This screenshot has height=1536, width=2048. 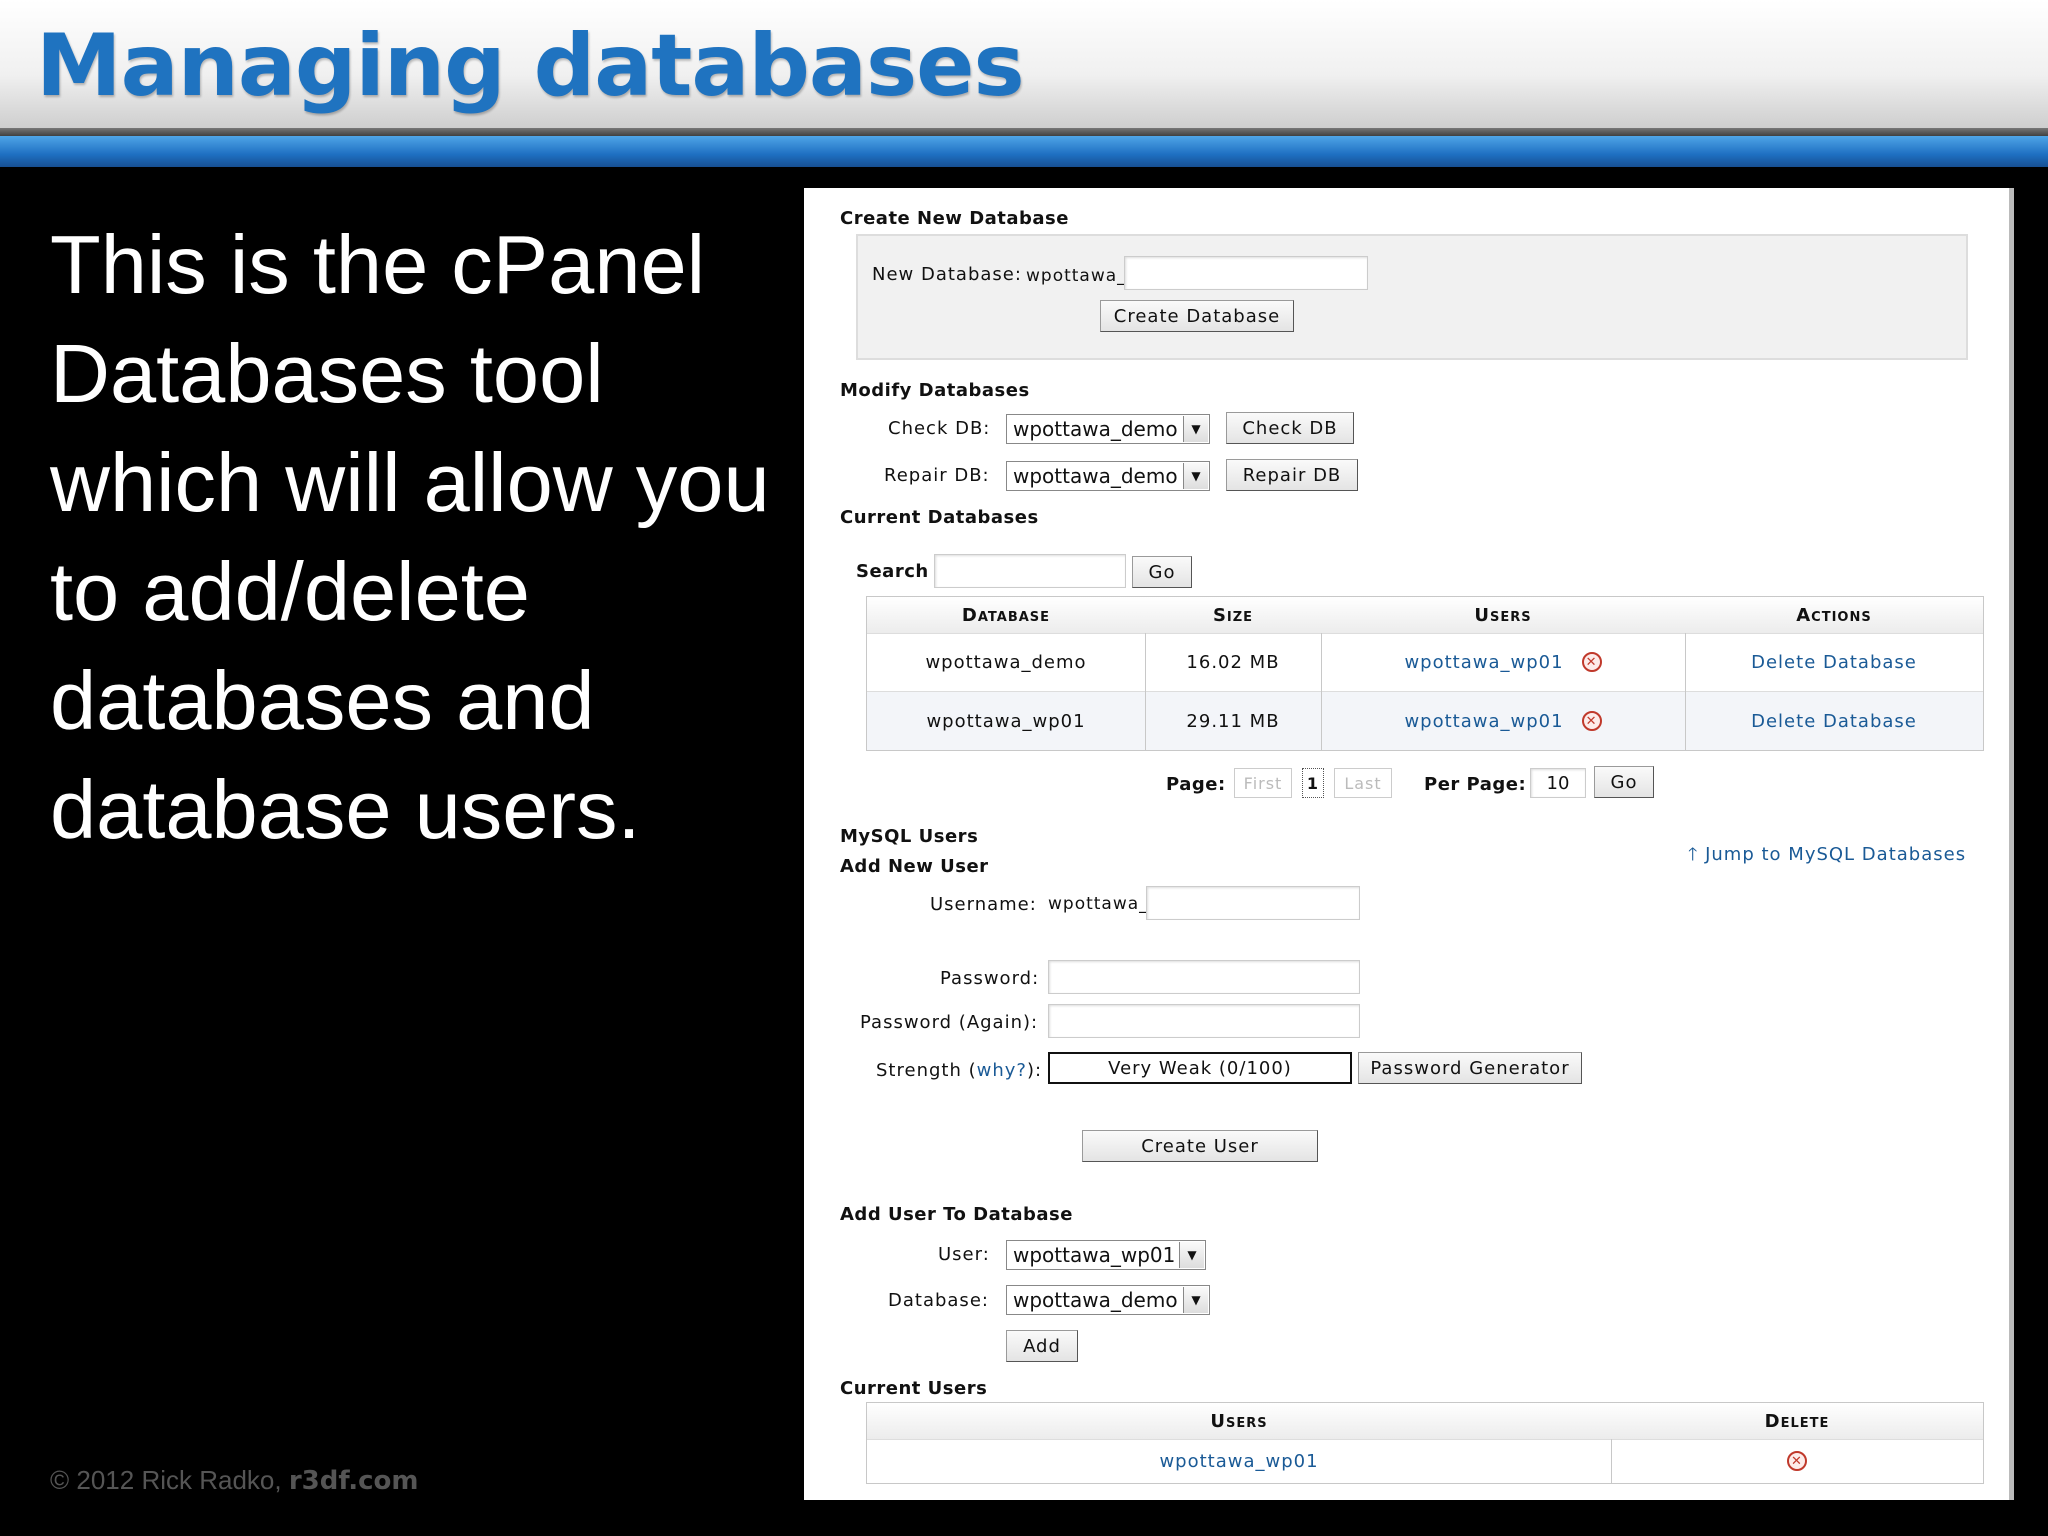 I want to click on current-dbs-heading: Current Databases, so click(x=939, y=517).